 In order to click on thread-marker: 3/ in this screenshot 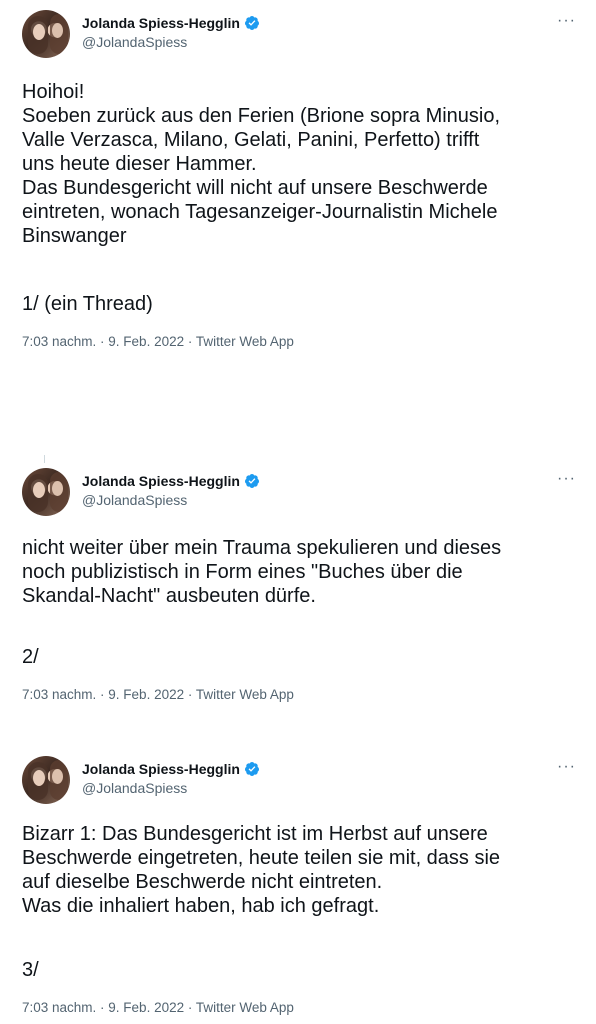, I will do `click(30, 970)`.